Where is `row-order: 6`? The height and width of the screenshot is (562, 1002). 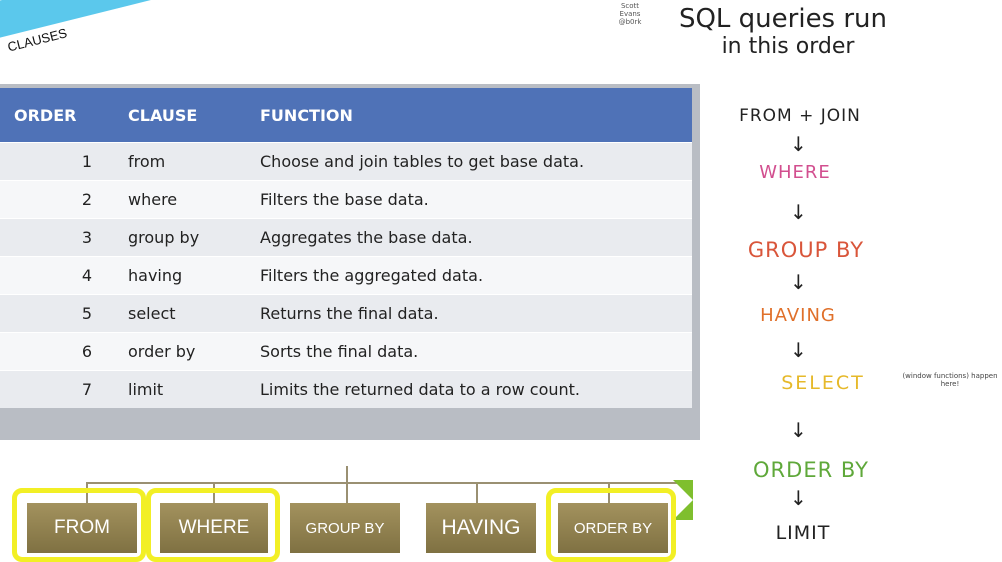 row-order: 6 is located at coordinates (57, 351).